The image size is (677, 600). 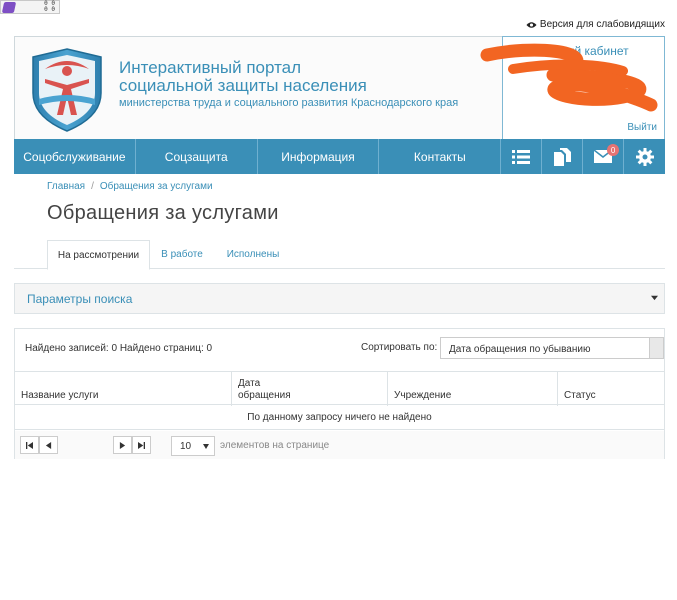 I want to click on status-tabs: На рассмотрении В работе Исполнены, so click(x=339, y=255).